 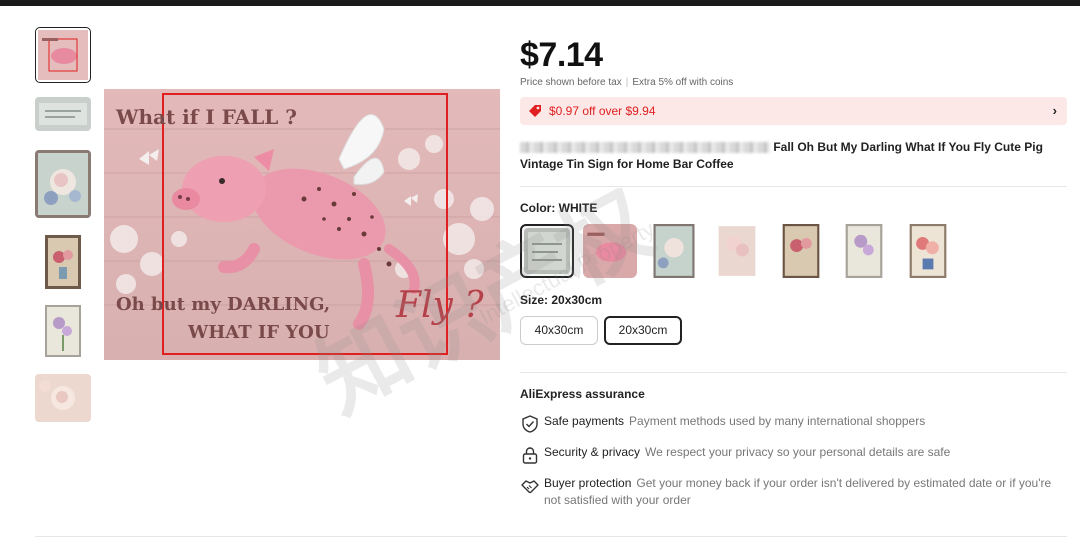 What do you see at coordinates (559, 208) in the screenshot?
I see `color-label: Color: WHITE` at bounding box center [559, 208].